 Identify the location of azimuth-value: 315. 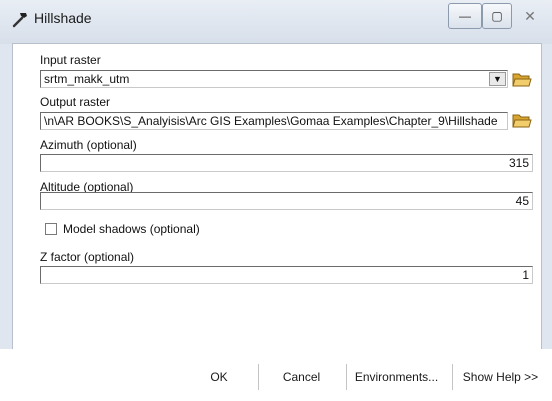
(518, 163).